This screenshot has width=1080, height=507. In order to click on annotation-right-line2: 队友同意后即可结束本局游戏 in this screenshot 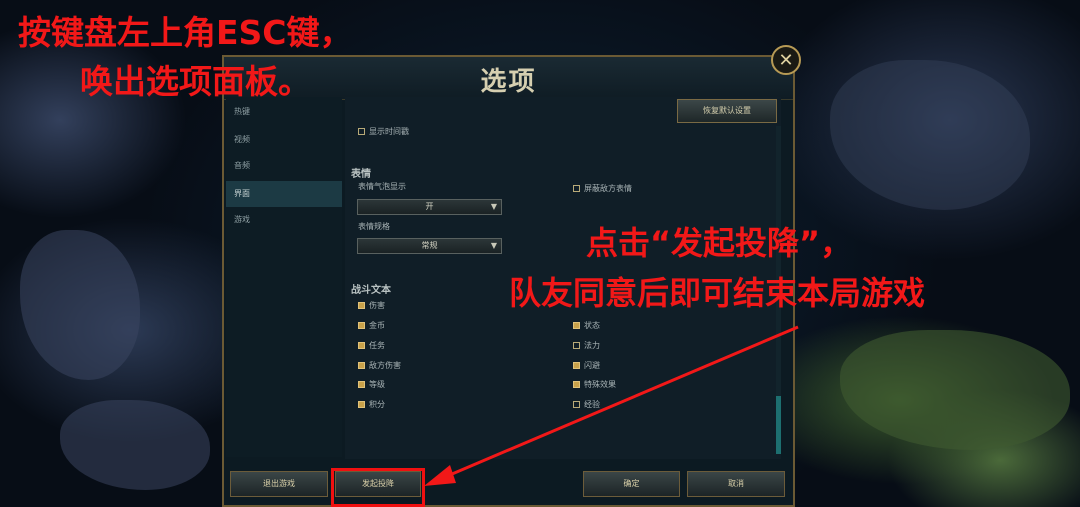, I will do `click(717, 293)`.